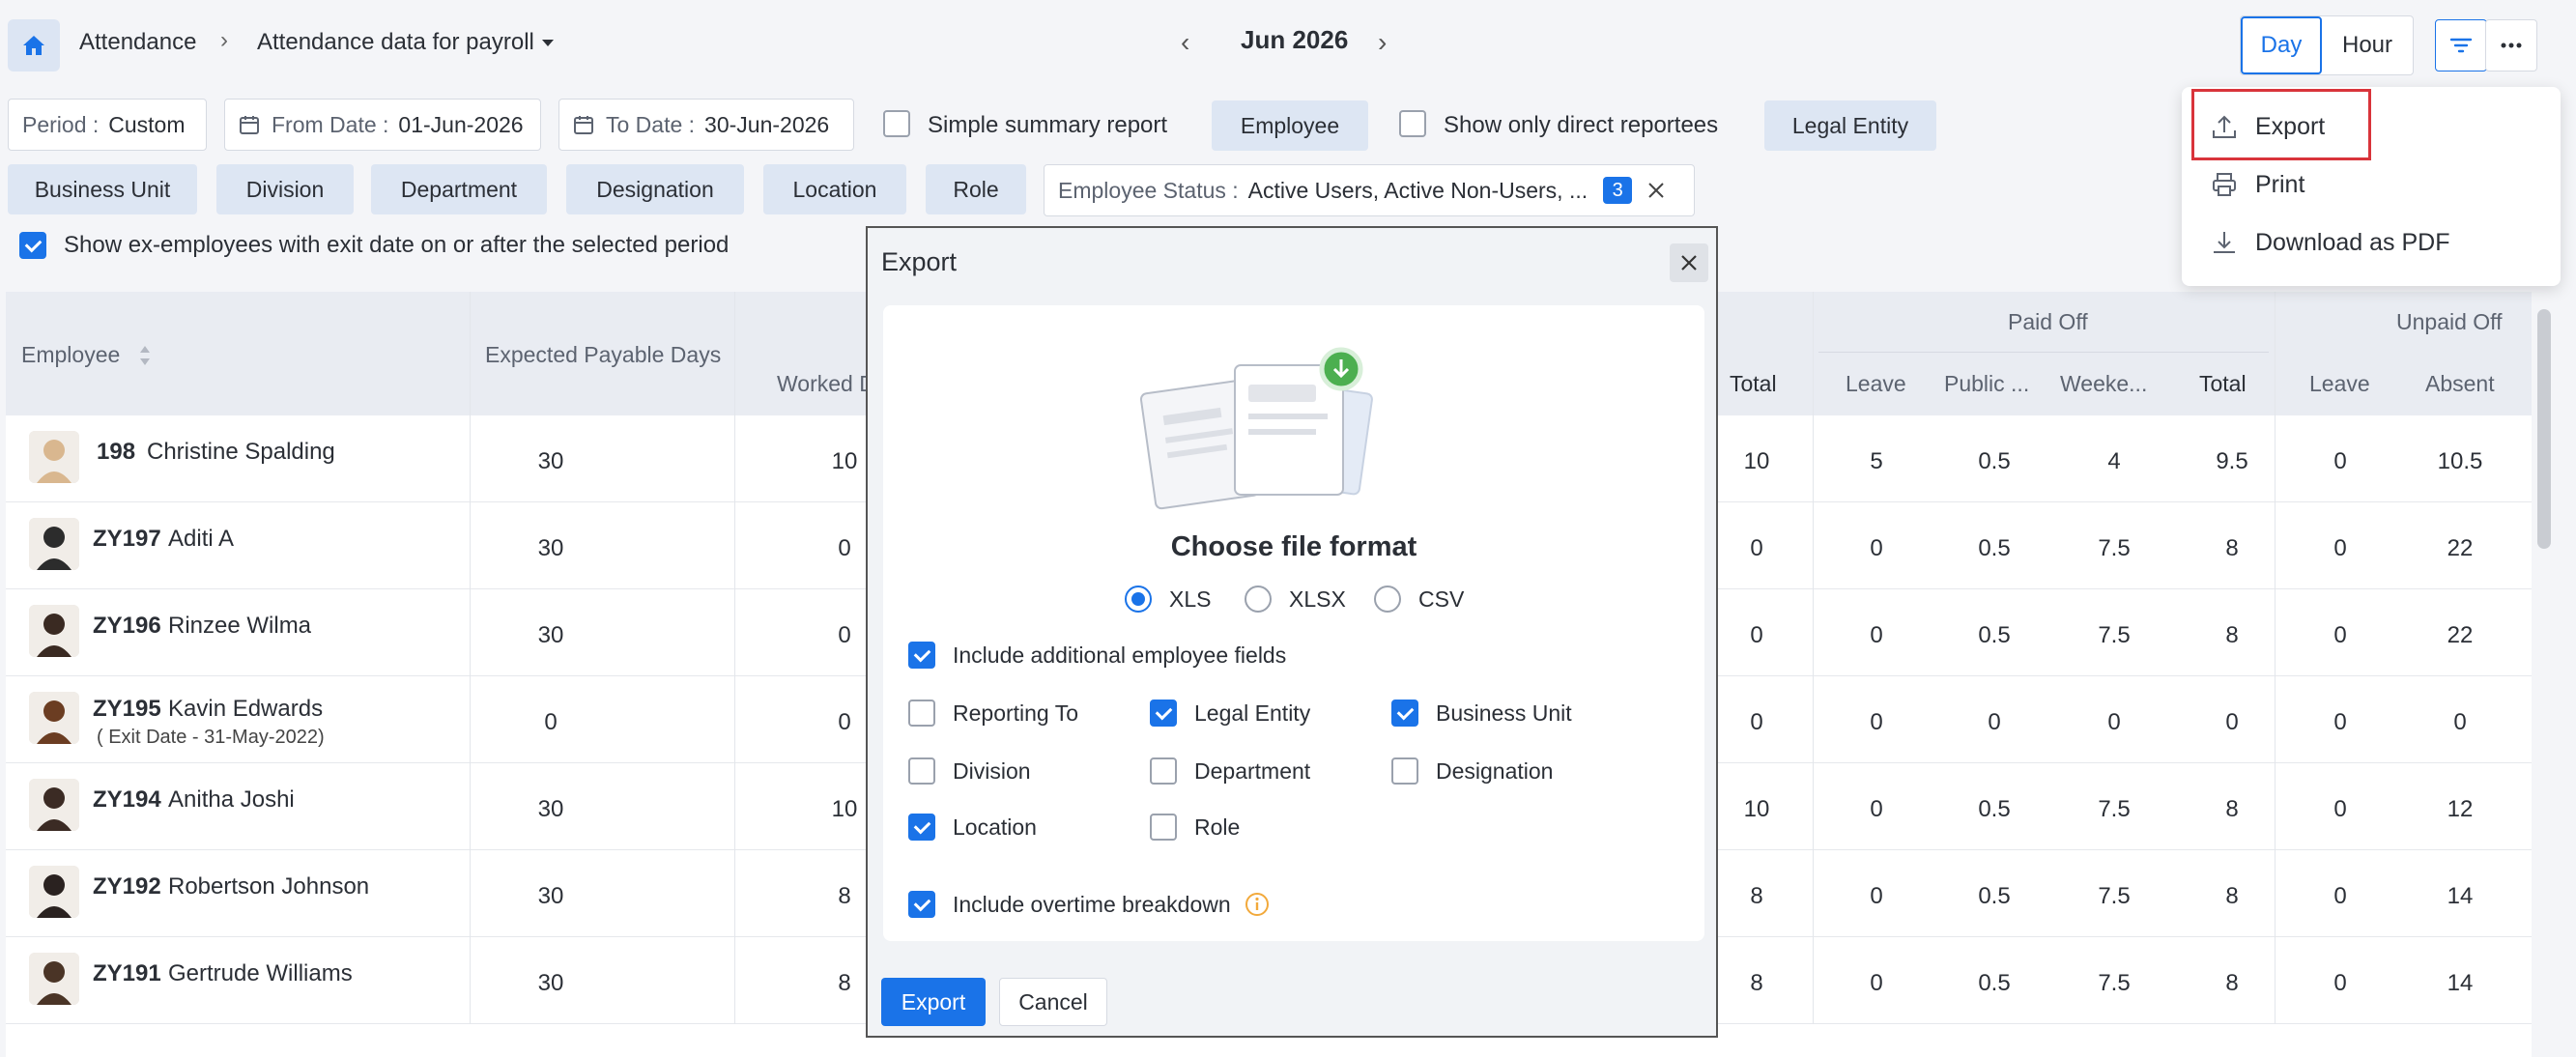 The image size is (2576, 1057). I want to click on filter-button, so click(2461, 45).